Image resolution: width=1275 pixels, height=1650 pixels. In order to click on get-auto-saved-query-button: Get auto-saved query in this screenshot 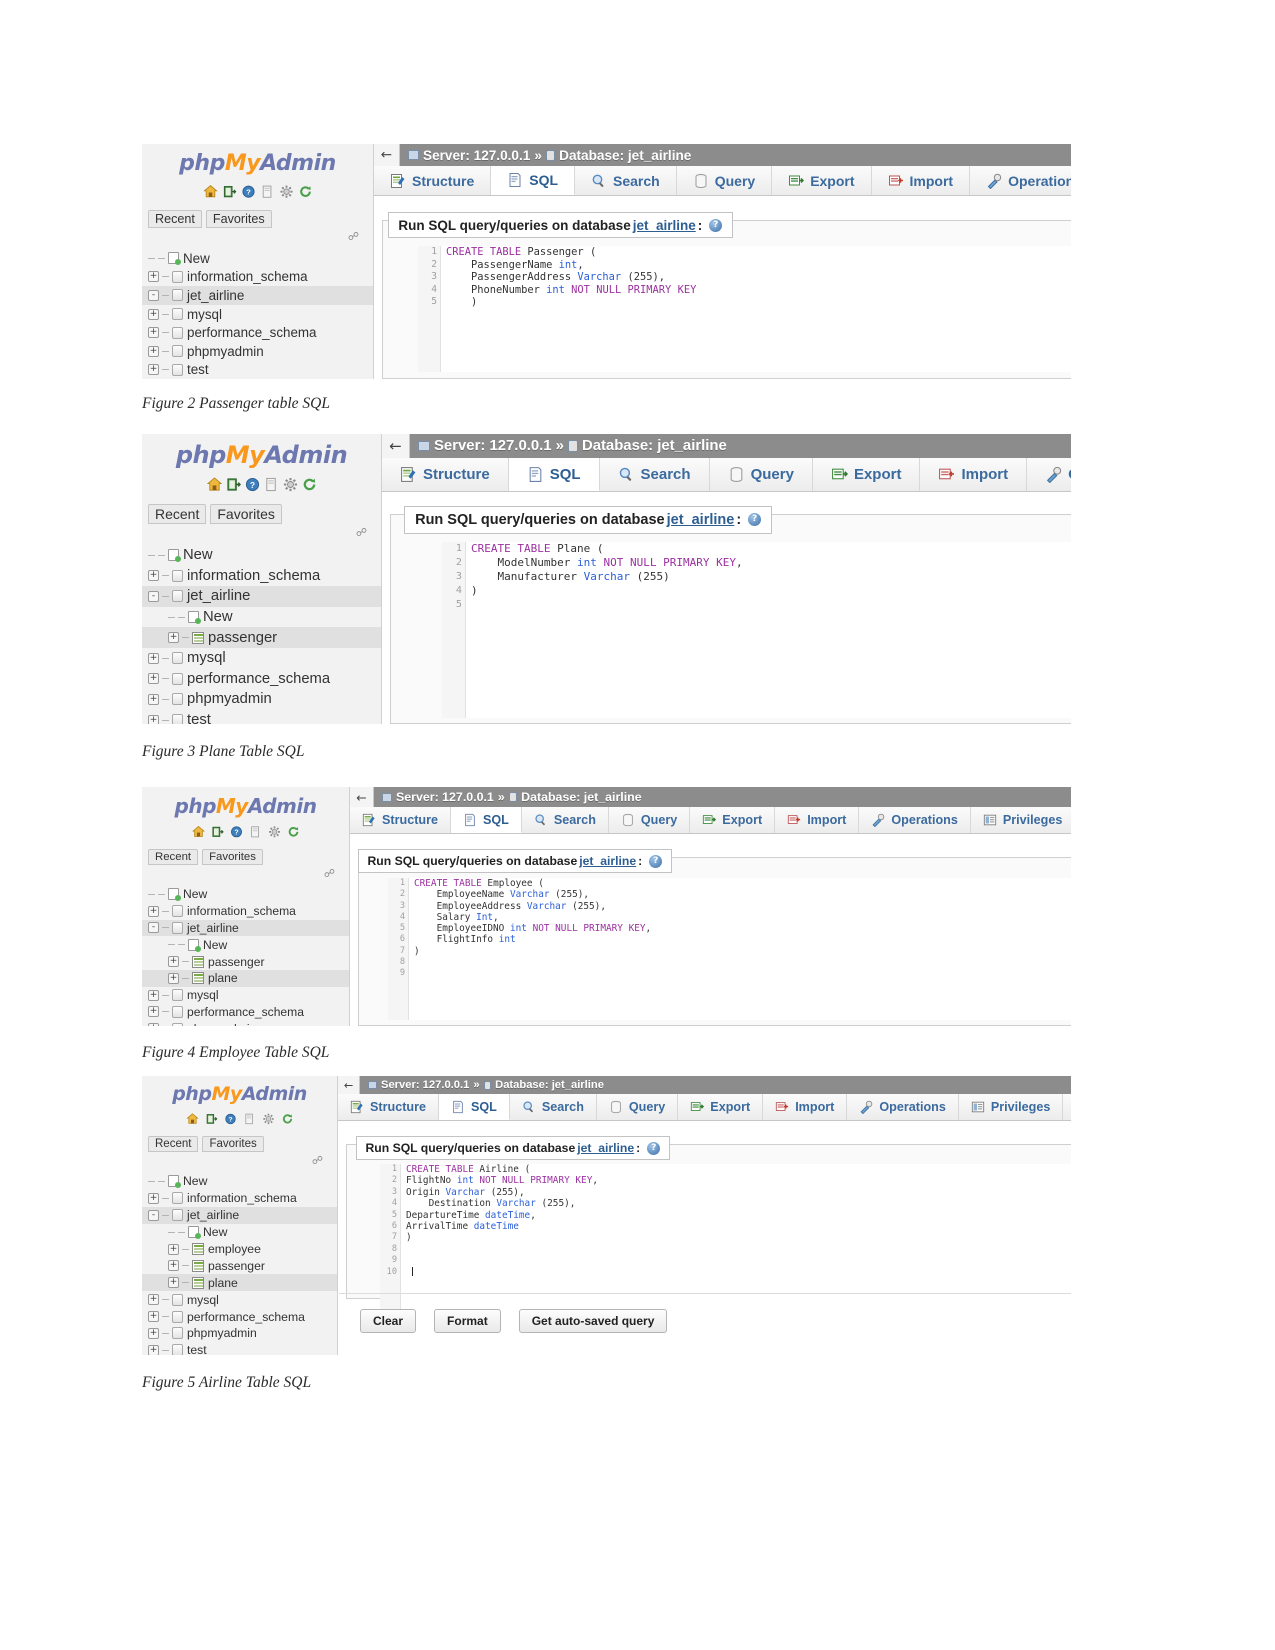, I will do `click(593, 1321)`.